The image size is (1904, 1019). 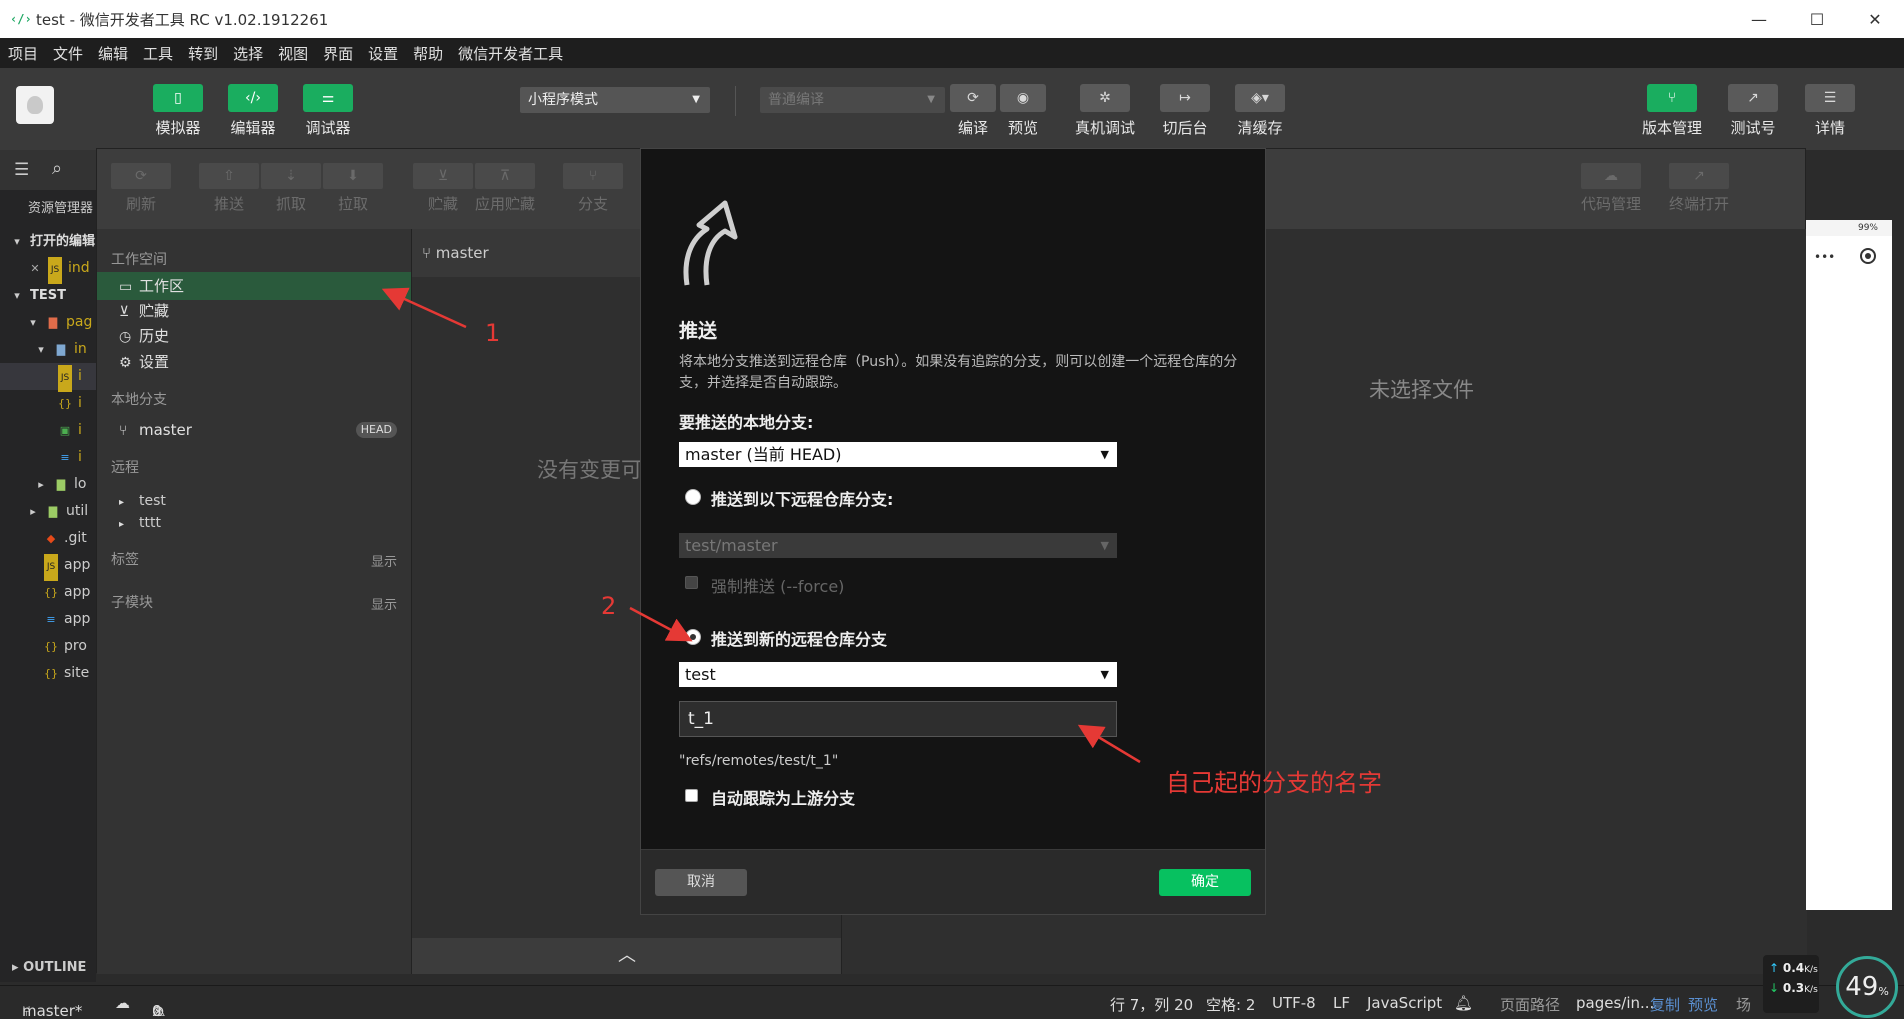 I want to click on nav-workspace: ▭ 工作区, so click(x=254, y=286).